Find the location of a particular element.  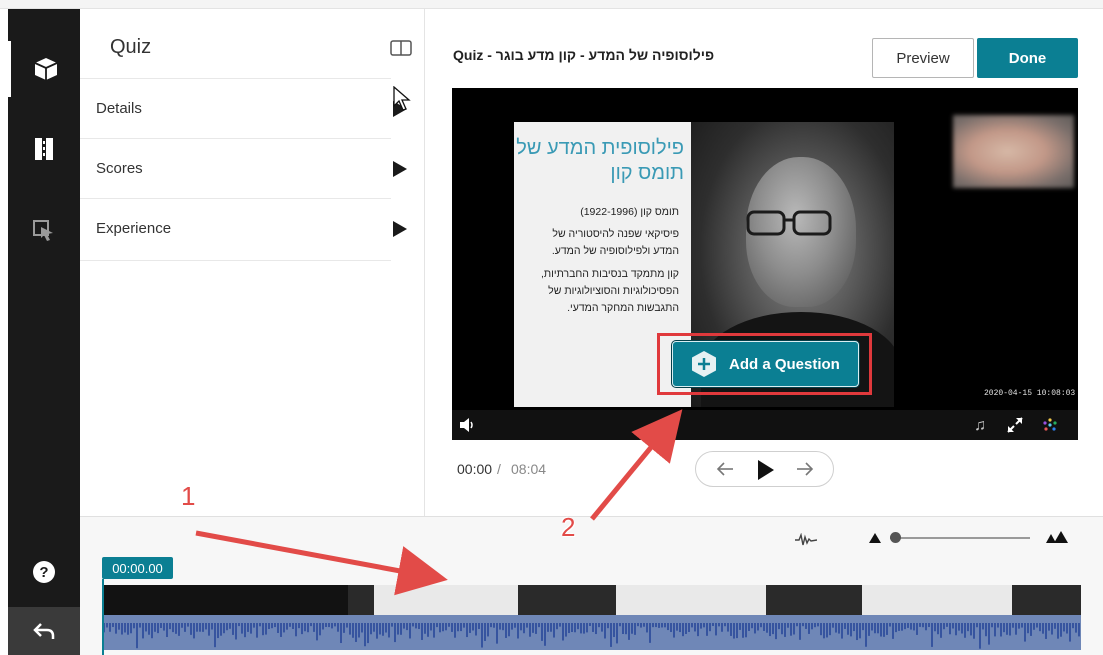

done-button: Done is located at coordinates (1027, 58).